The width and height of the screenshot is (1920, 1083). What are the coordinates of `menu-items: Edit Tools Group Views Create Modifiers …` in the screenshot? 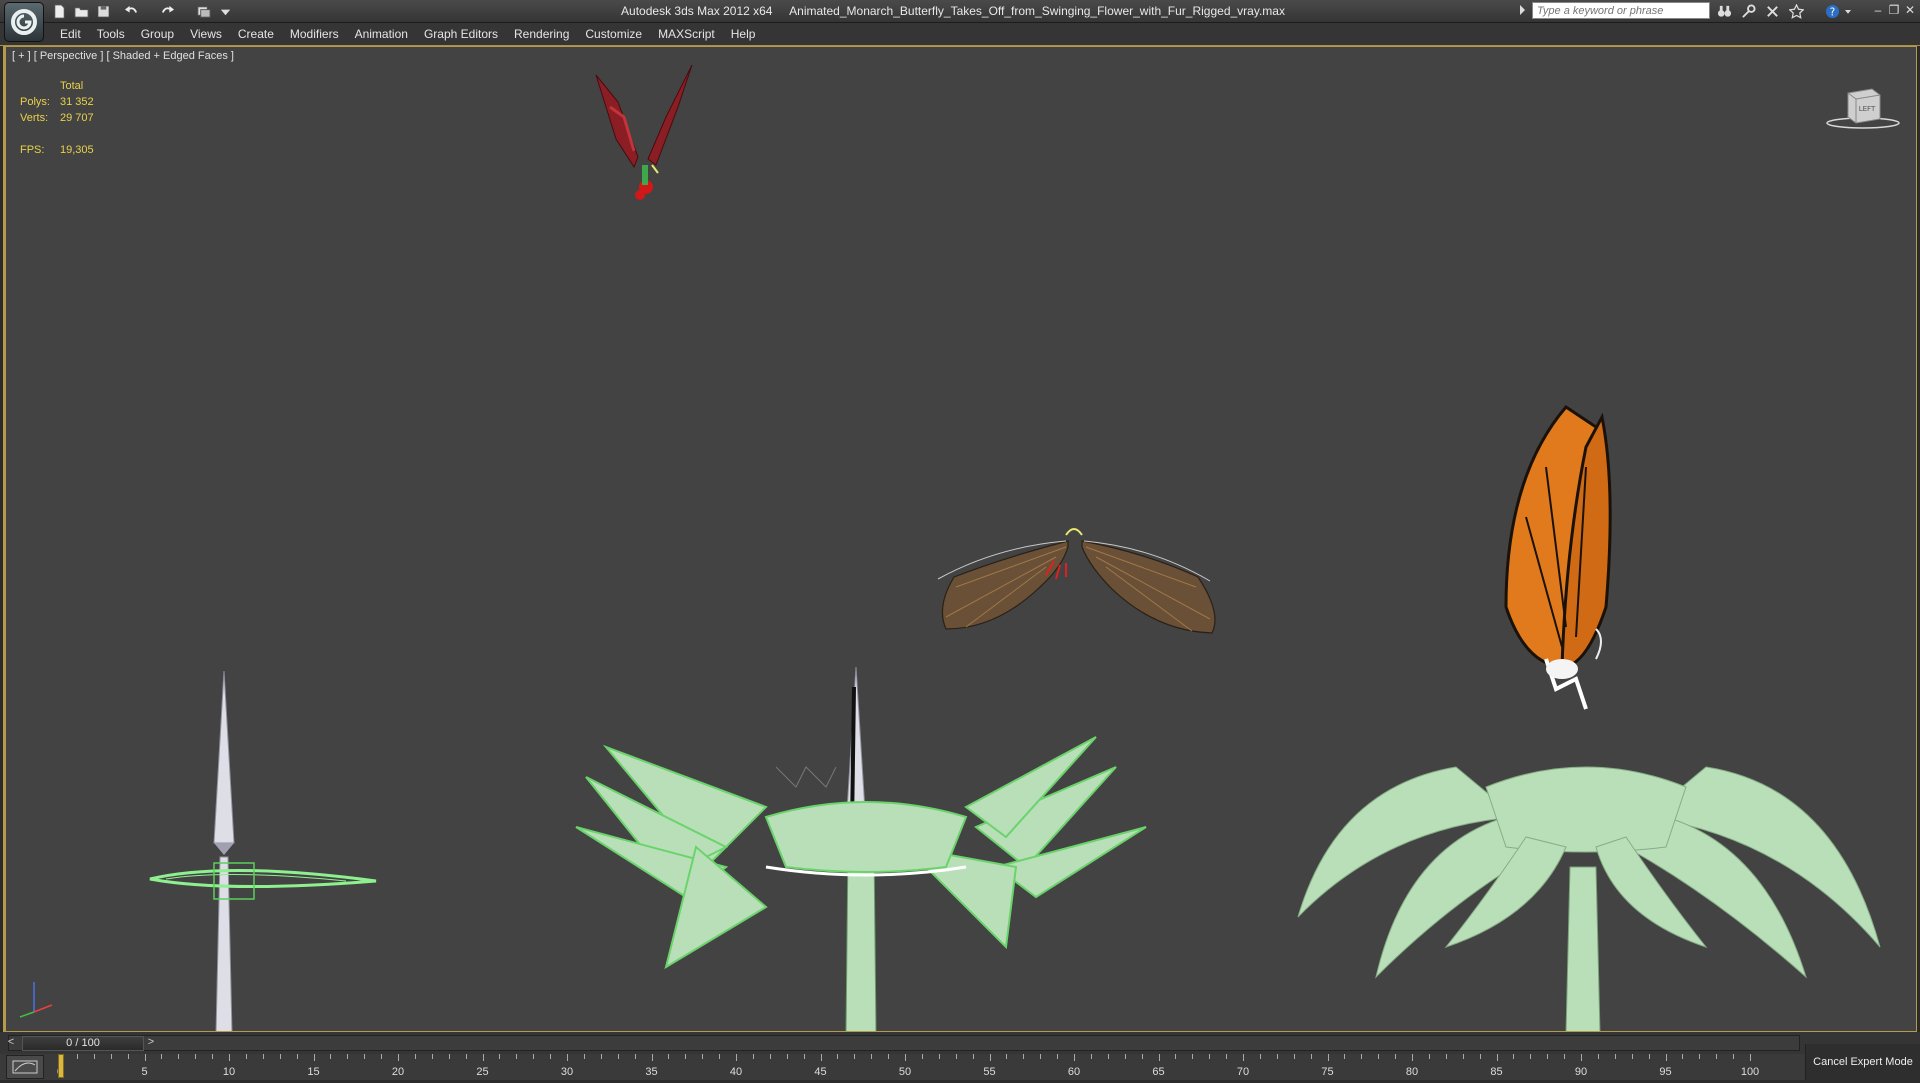 It's located at (407, 34).